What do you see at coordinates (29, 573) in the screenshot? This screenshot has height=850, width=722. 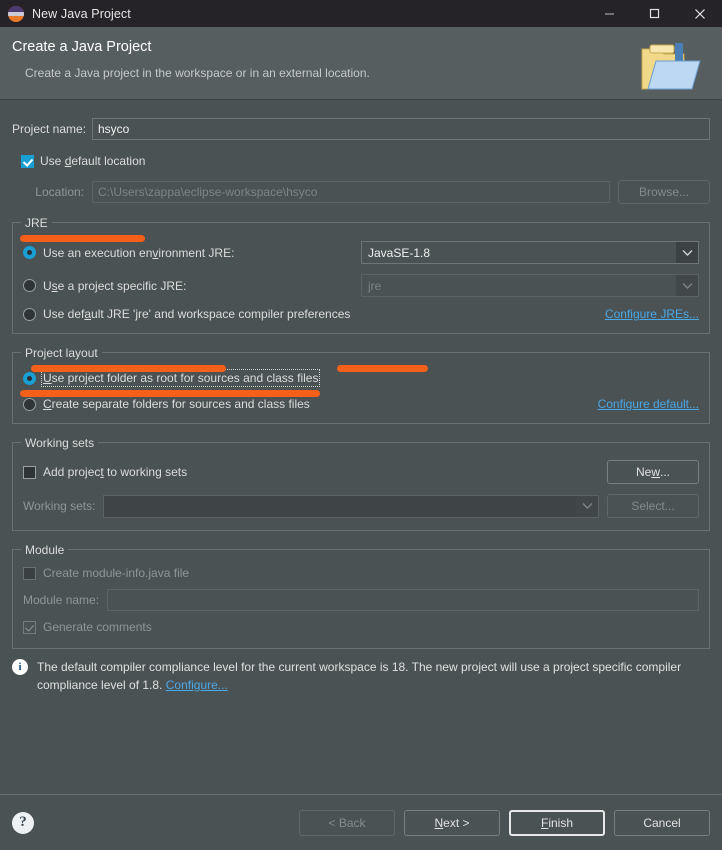 I see `create-module-info-checkbox` at bounding box center [29, 573].